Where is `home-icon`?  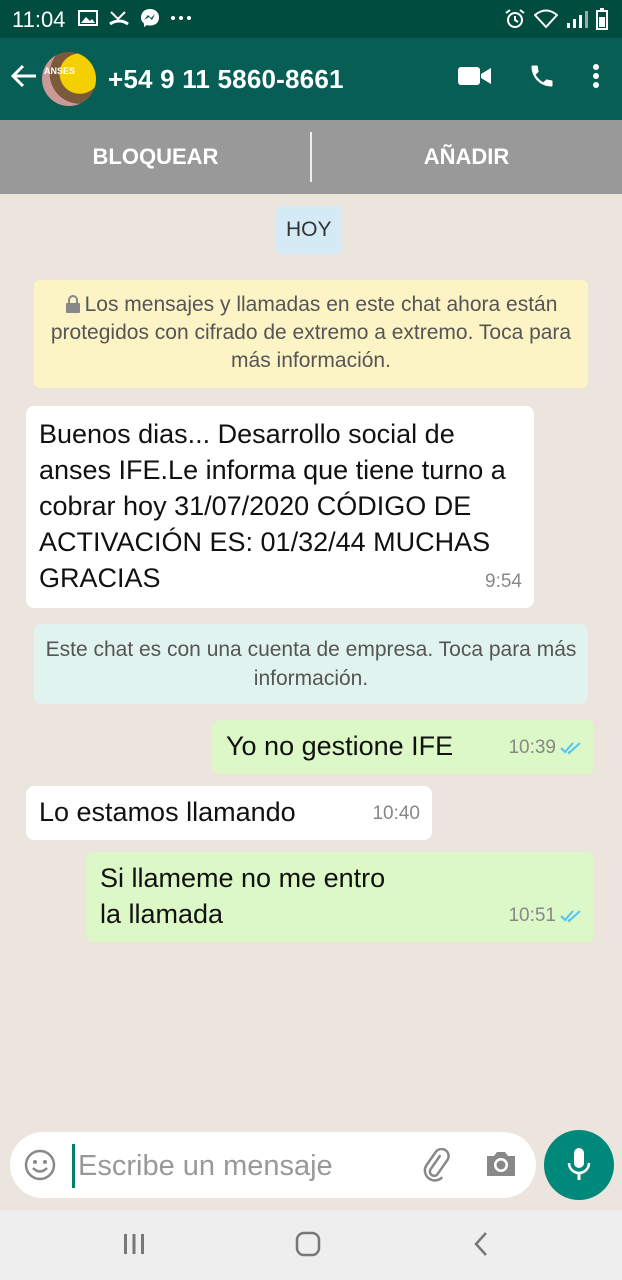
home-icon is located at coordinates (308, 1244).